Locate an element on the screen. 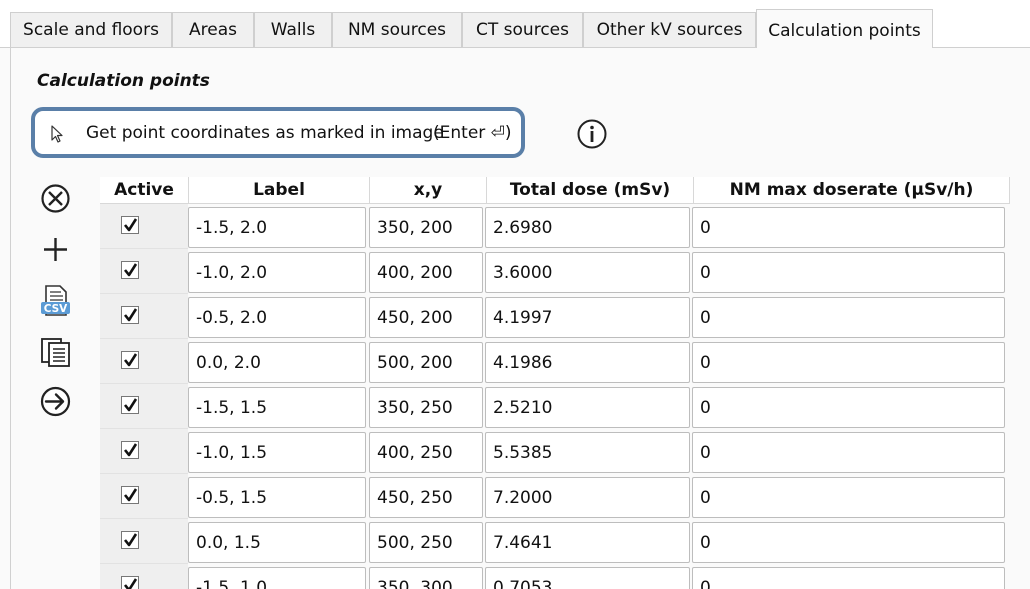 This screenshot has width=1030, height=589. total-dose-cell: 5.5385 is located at coordinates (587, 452).